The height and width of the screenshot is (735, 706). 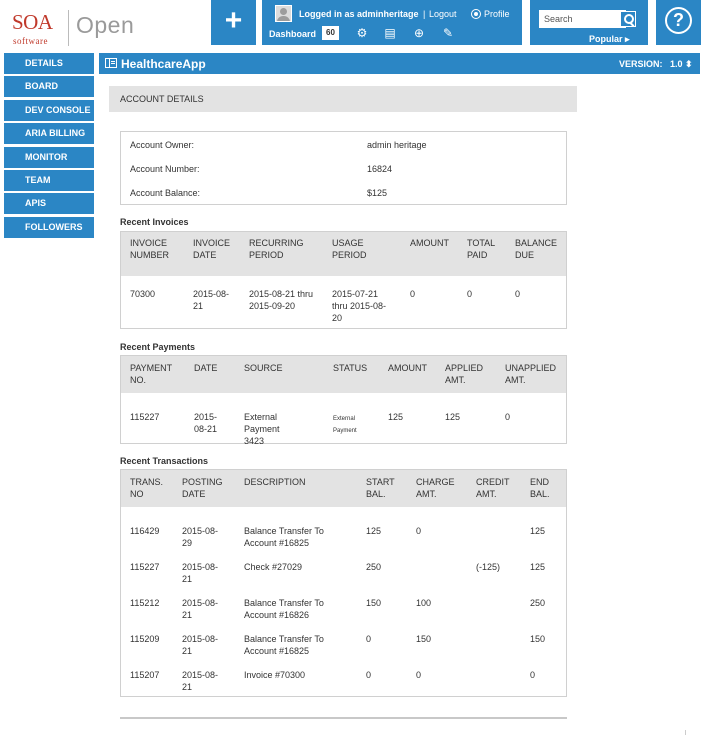 I want to click on table-cell: 250, so click(x=538, y=603).